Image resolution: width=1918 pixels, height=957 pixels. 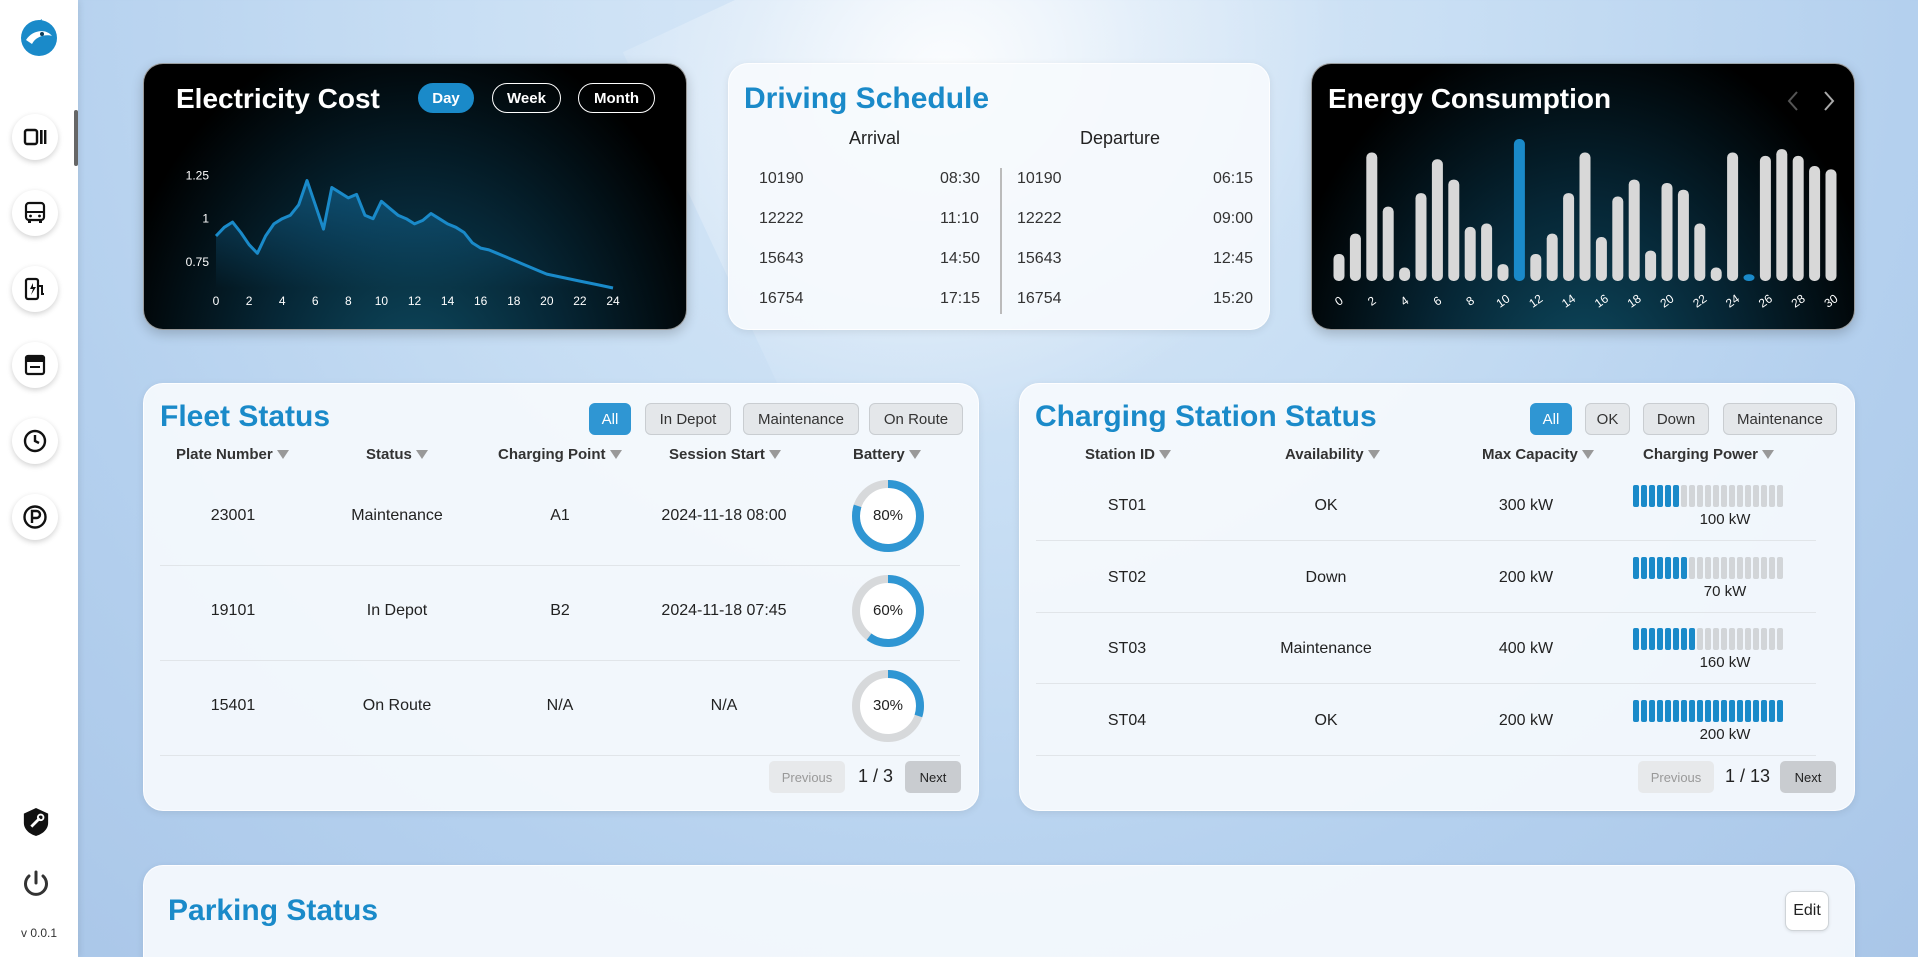 What do you see at coordinates (610, 419) in the screenshot?
I see `fleet-filter-all: All` at bounding box center [610, 419].